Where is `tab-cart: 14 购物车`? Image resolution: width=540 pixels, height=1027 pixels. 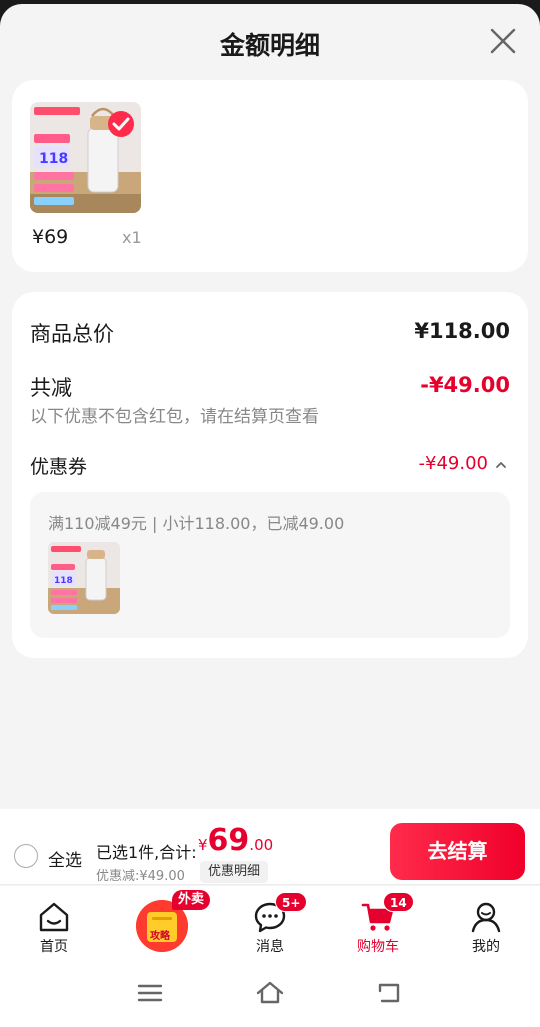
tab-cart: 14 购物车 is located at coordinates (378, 922).